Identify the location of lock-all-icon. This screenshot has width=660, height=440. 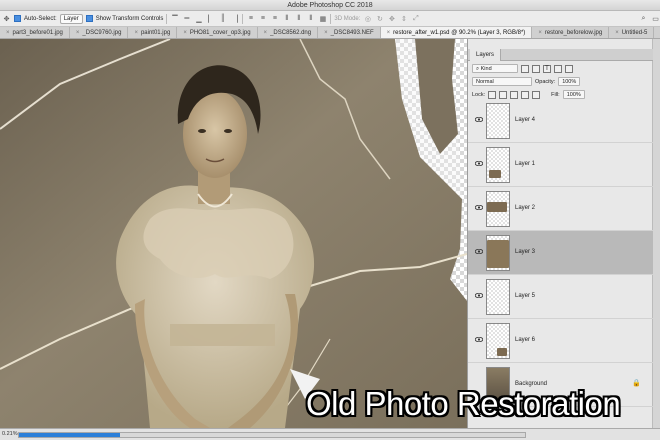
(536, 94).